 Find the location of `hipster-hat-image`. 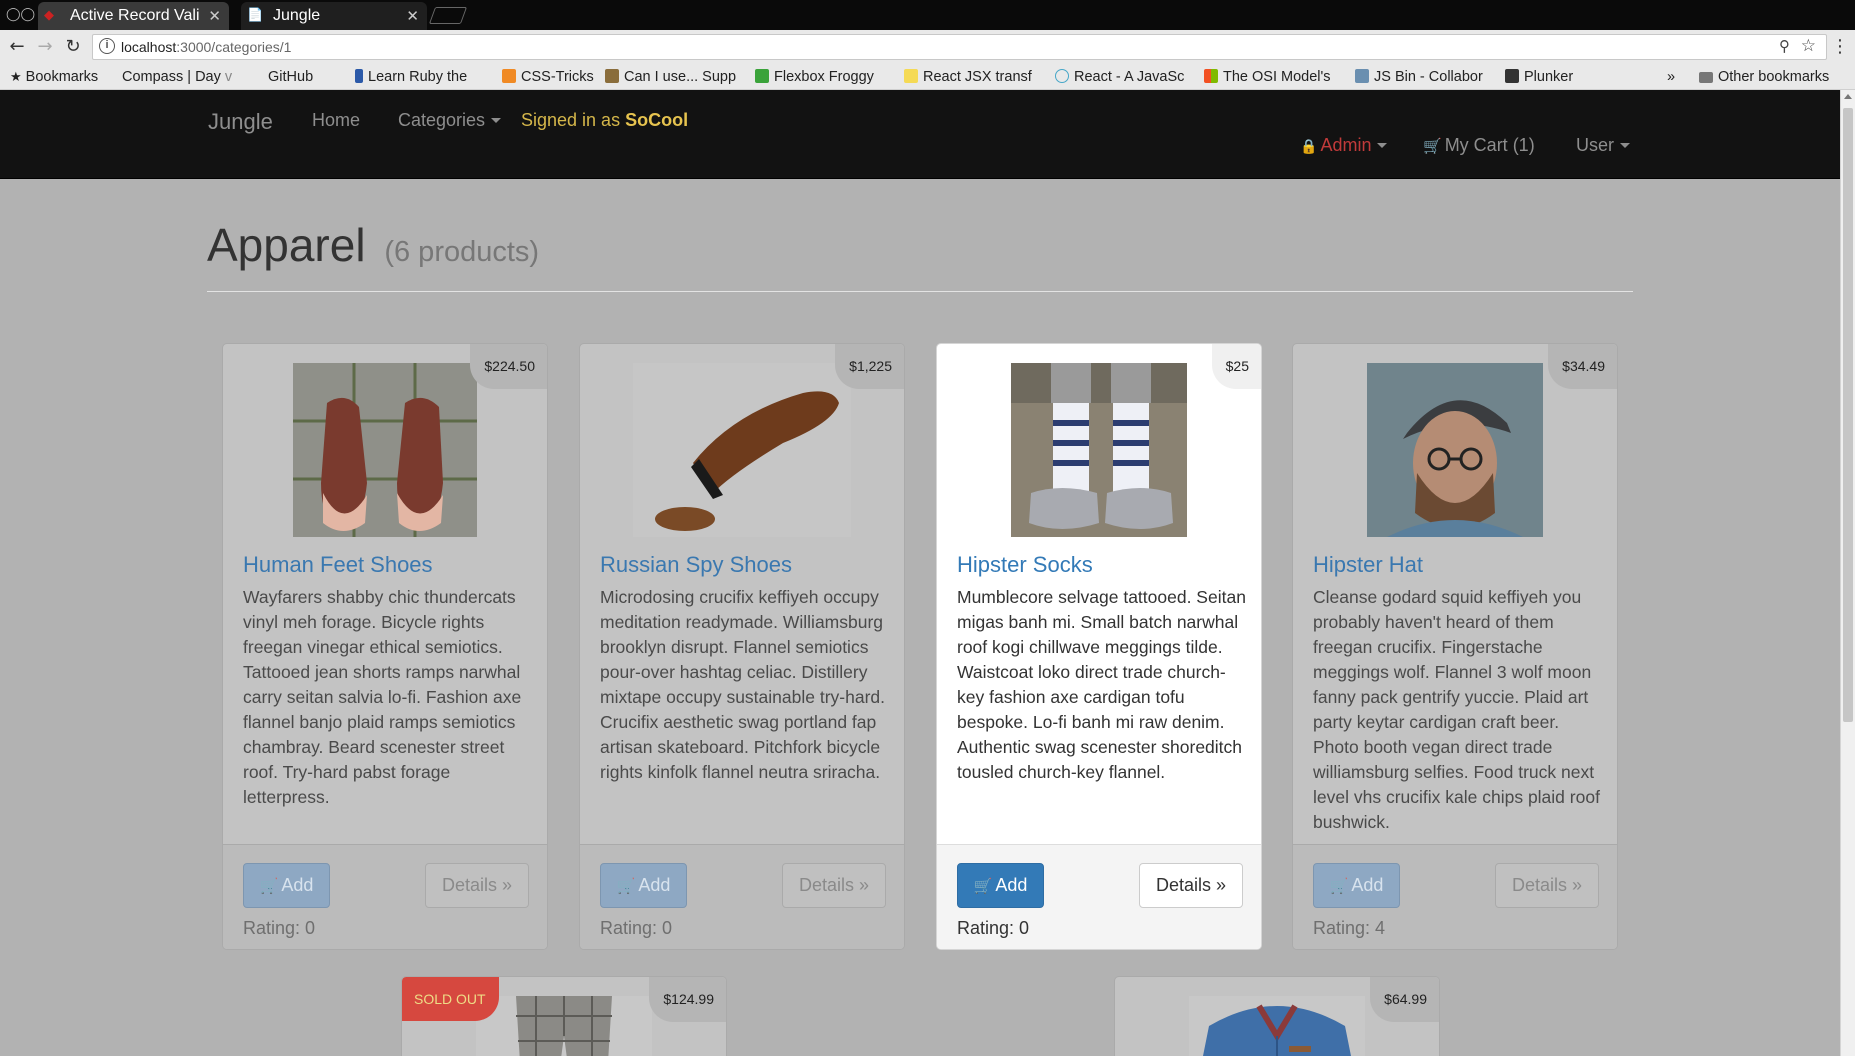

hipster-hat-image is located at coordinates (1455, 450).